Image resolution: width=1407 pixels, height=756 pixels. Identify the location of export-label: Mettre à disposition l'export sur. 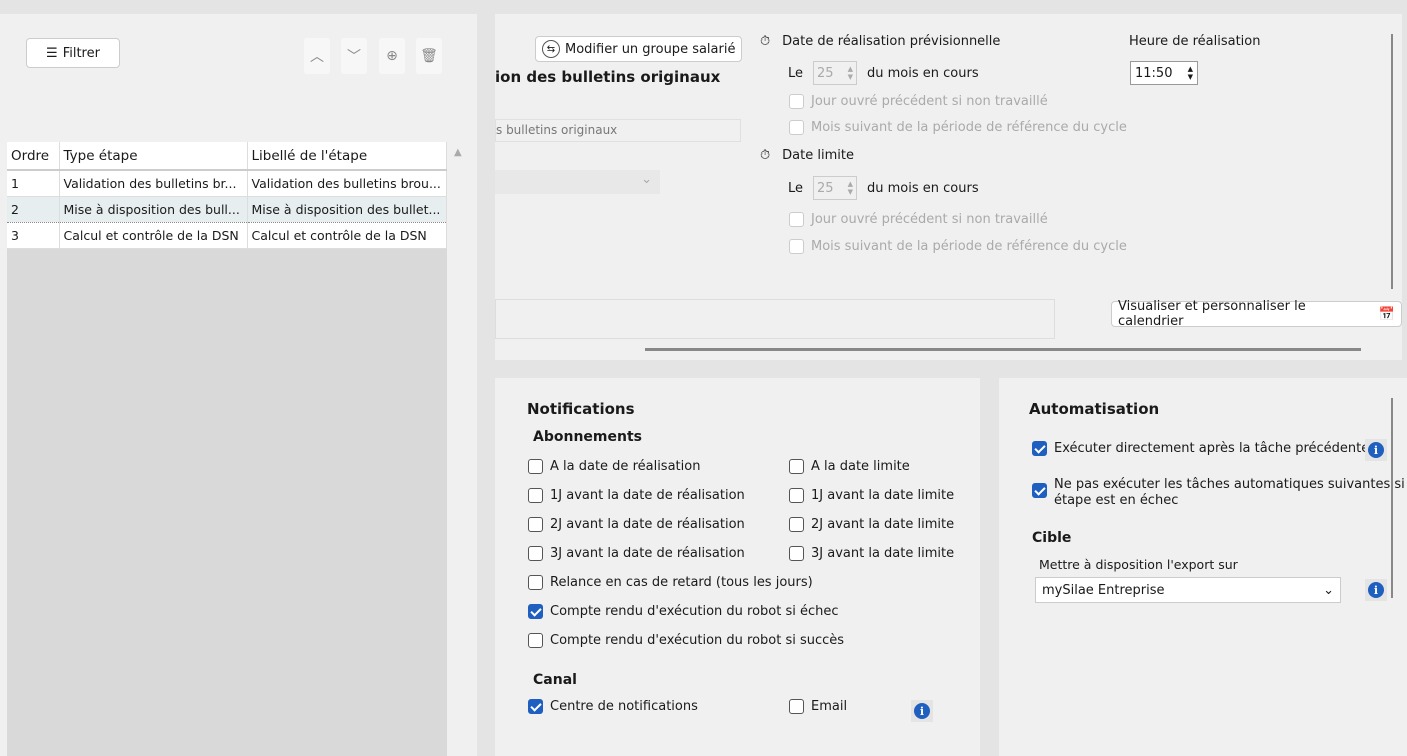
(1138, 564).